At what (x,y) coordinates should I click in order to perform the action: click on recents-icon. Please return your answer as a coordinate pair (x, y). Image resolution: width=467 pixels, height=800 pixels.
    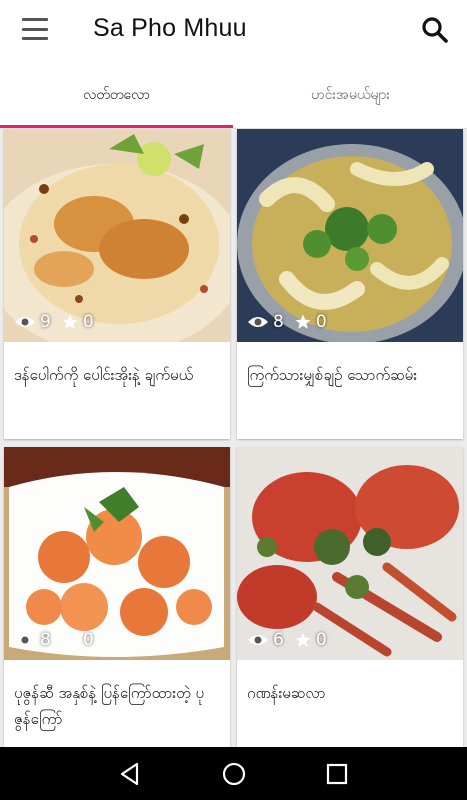
    Looking at the image, I should click on (337, 774).